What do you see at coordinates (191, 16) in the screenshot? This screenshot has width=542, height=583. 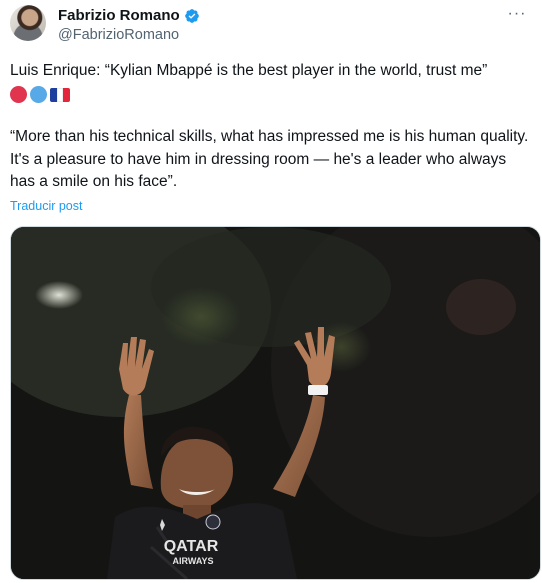 I see `verified-badge-icon` at bounding box center [191, 16].